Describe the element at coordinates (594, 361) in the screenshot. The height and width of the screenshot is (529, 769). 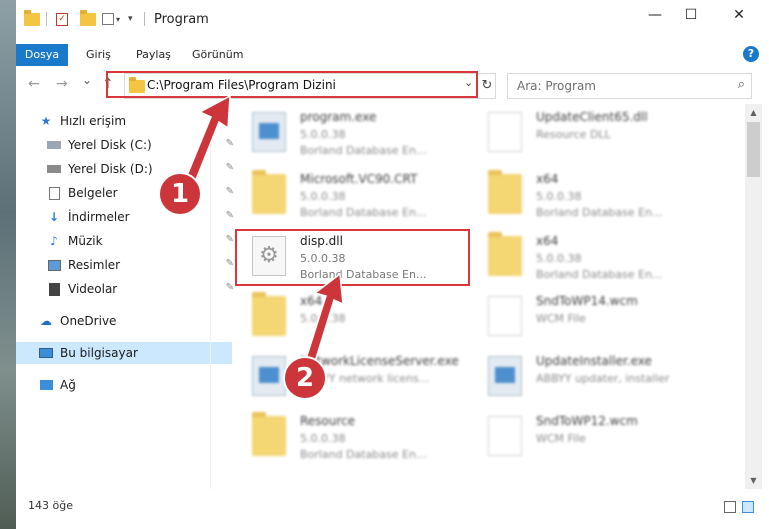
I see `file-name: UpdateInstaller.exe` at that location.